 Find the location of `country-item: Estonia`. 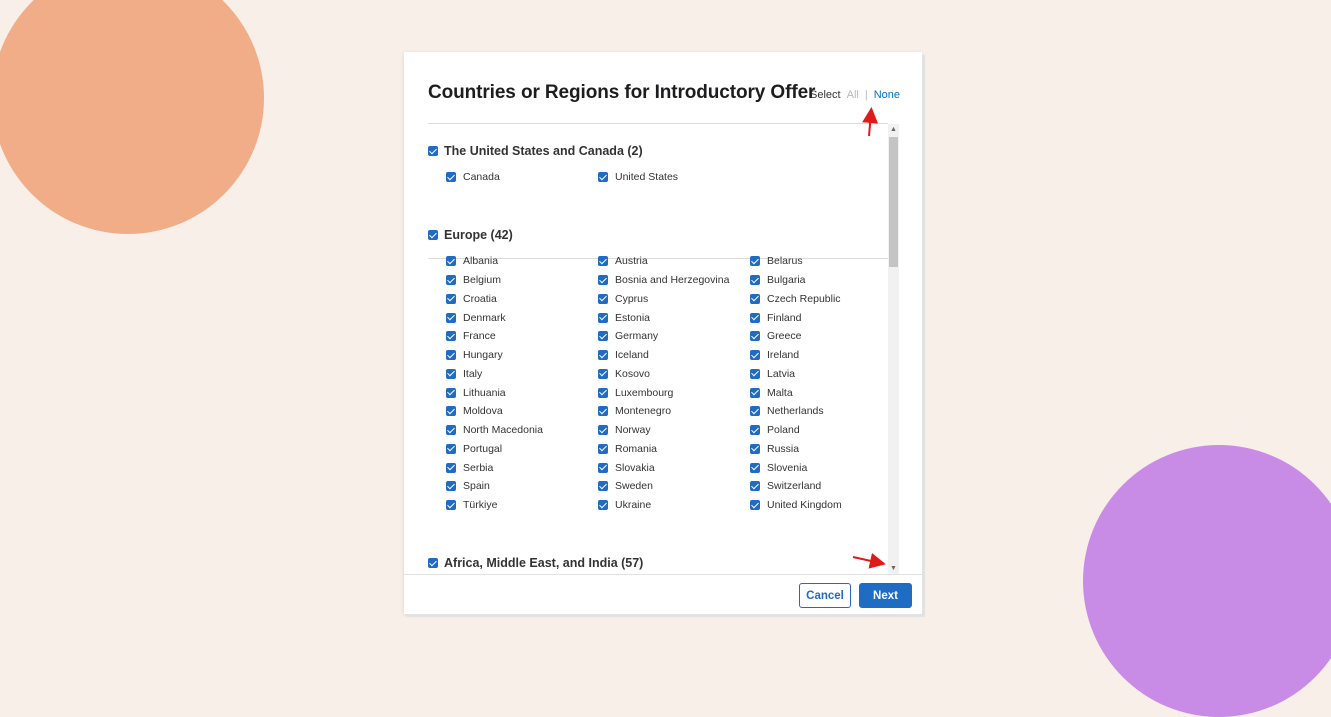

country-item: Estonia is located at coordinates (674, 317).